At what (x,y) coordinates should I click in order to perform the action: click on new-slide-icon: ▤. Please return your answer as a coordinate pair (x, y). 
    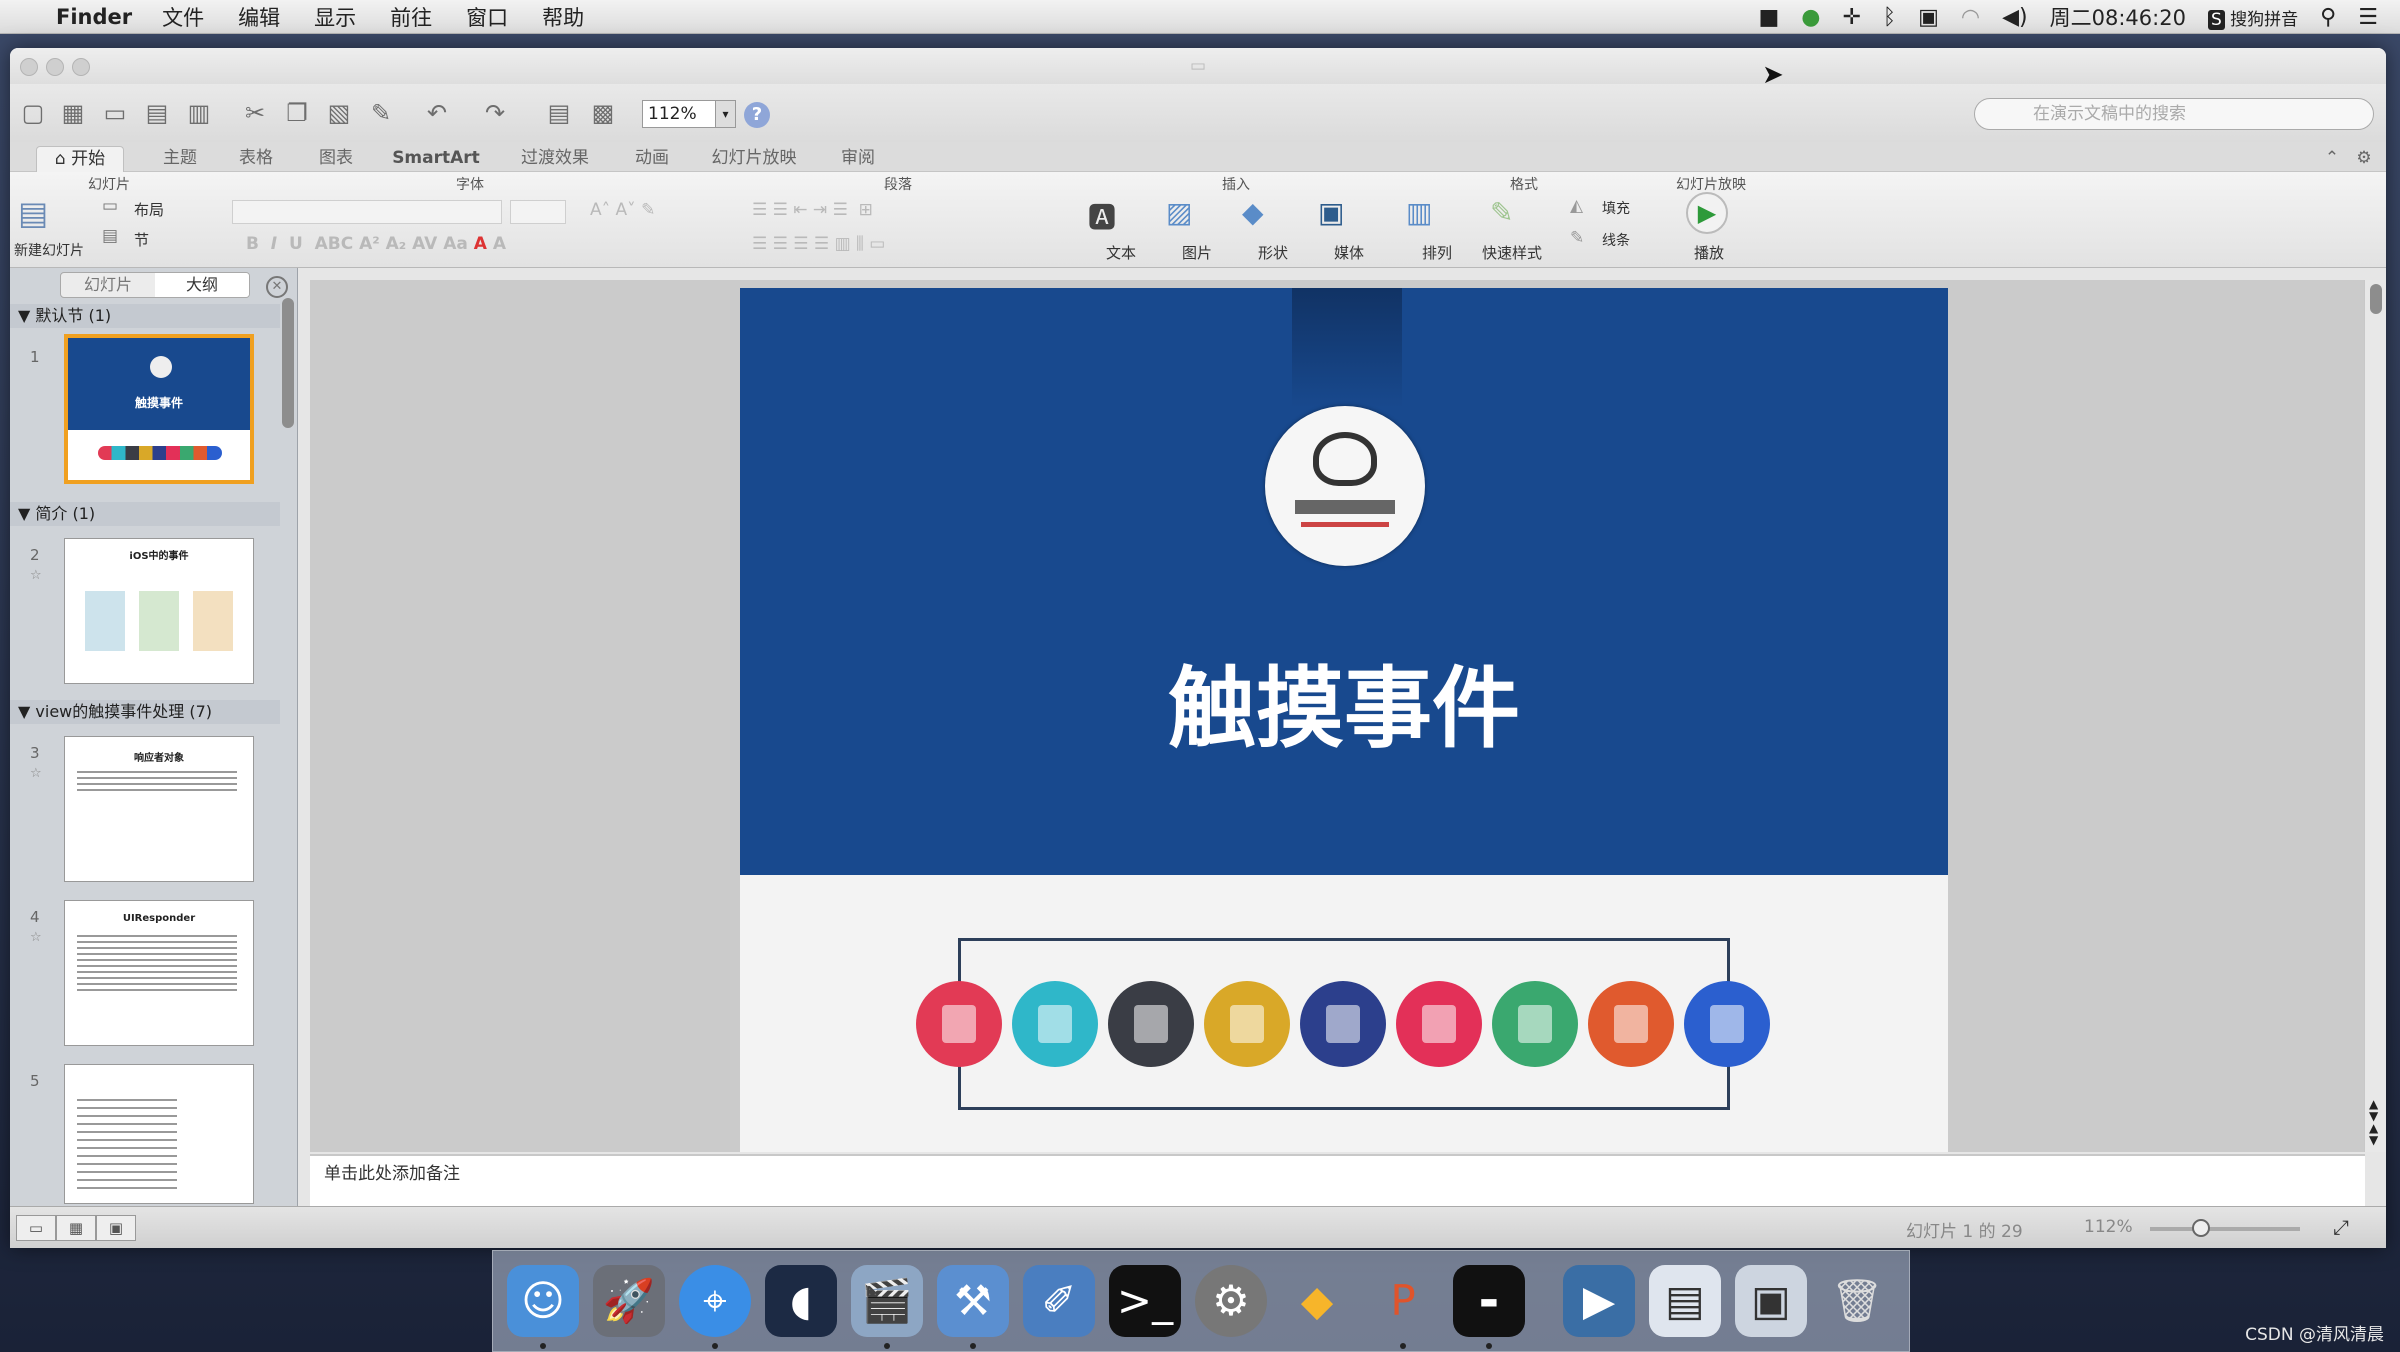
    Looking at the image, I should click on (33, 213).